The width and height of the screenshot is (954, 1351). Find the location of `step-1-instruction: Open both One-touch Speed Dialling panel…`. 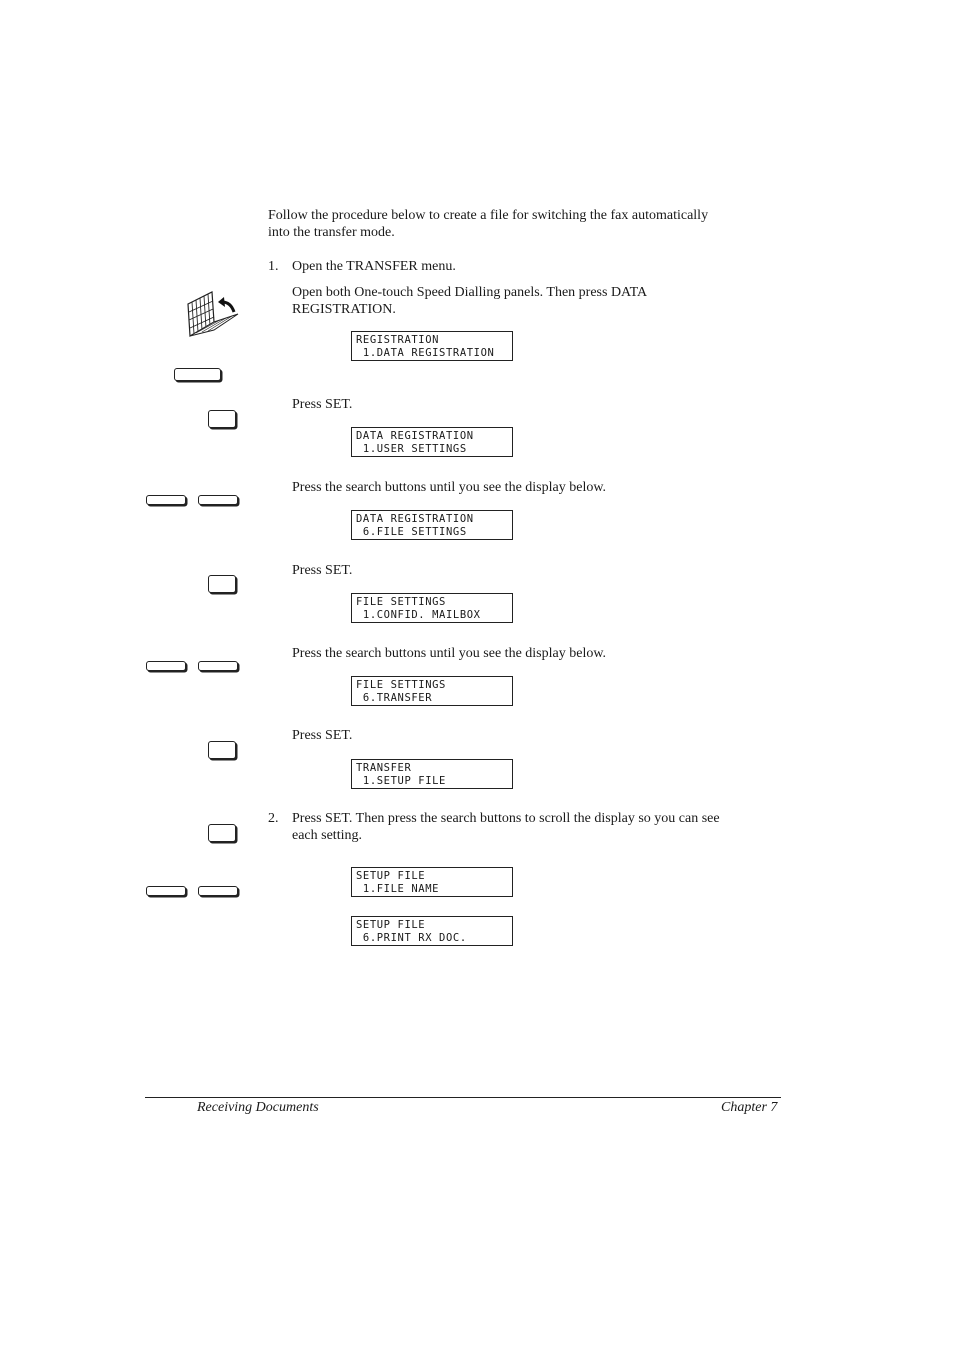

step-1-instruction: Open both One-touch Speed Dialling panel… is located at coordinates (469, 301).